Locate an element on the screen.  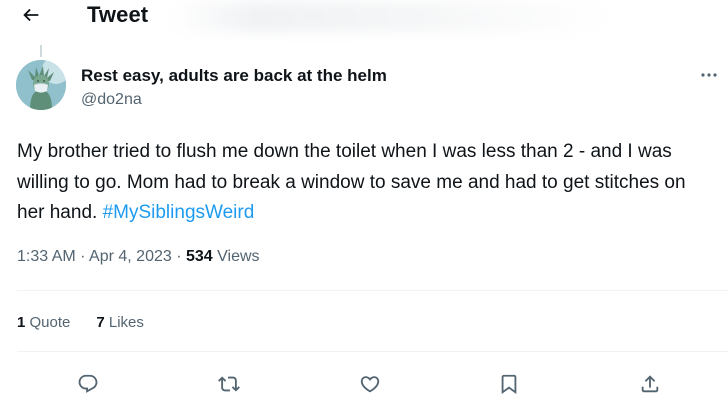
likes-label: Likes is located at coordinates (124, 322).